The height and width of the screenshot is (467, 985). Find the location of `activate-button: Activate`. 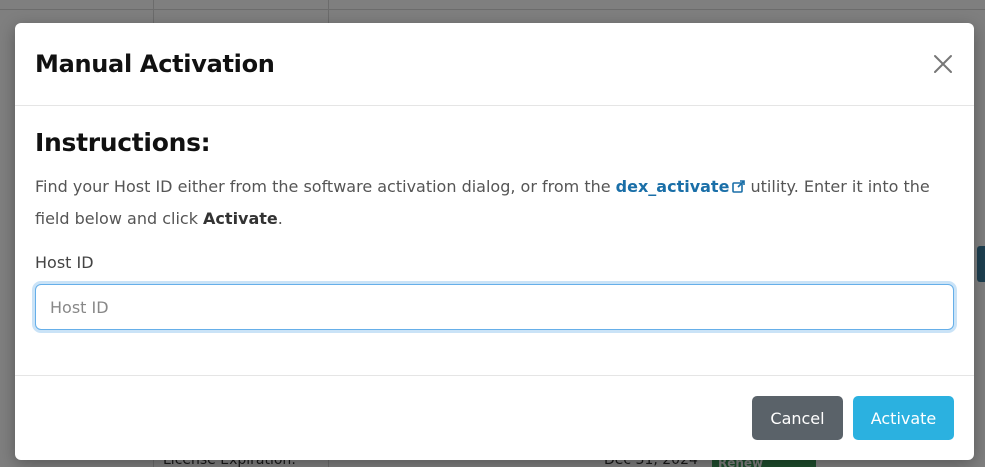

activate-button: Activate is located at coordinates (903, 418).